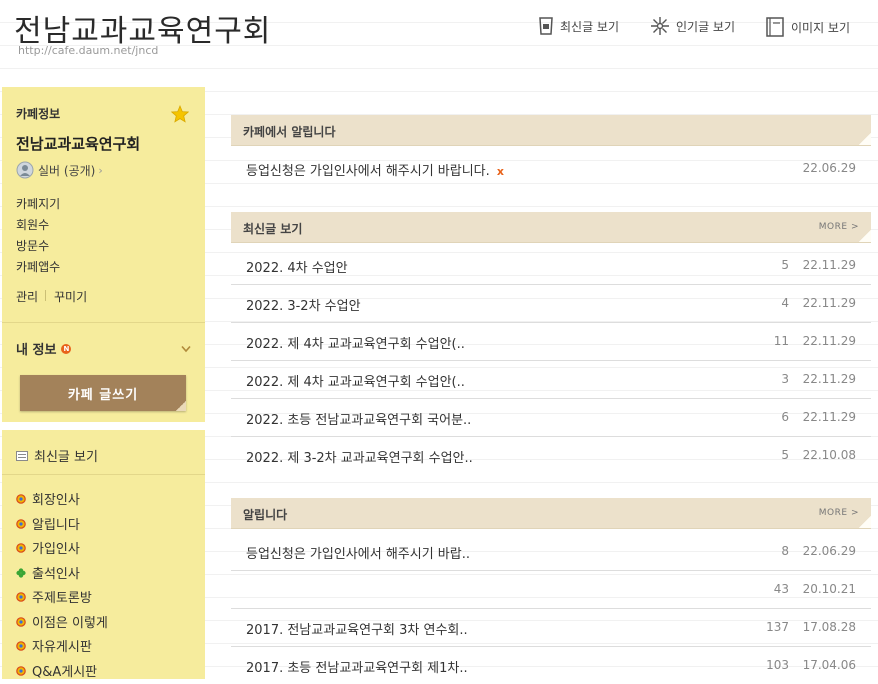 Image resolution: width=878 pixels, height=684 pixels. Describe the element at coordinates (578, 26) in the screenshot. I see `nav-recent-posts: 최신글 보기` at that location.